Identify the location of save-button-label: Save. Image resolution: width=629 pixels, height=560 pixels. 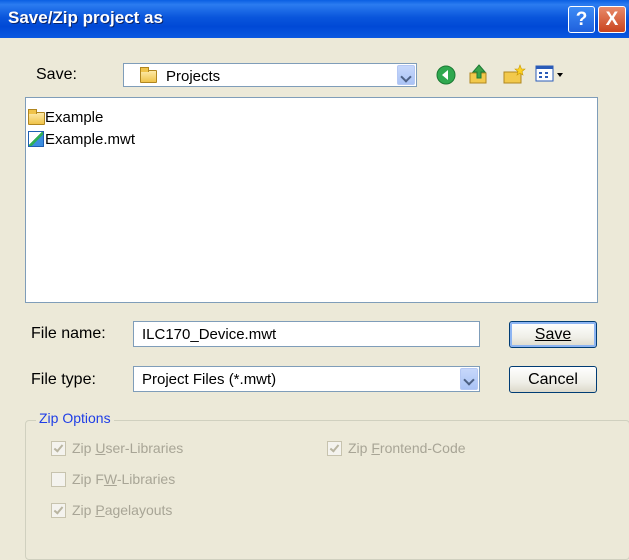
(553, 334).